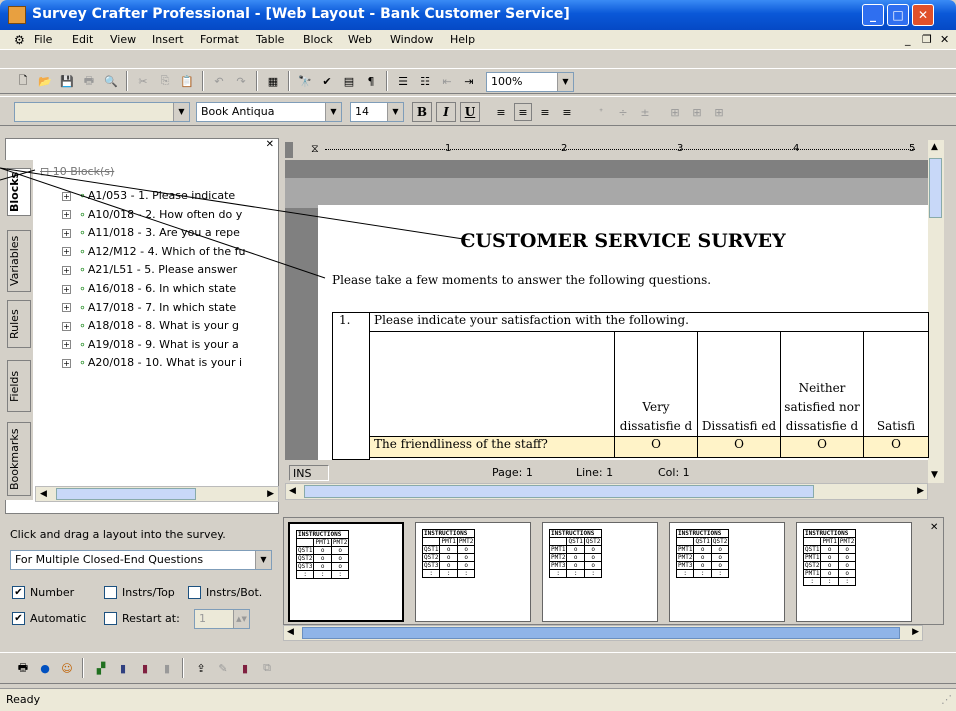 The height and width of the screenshot is (711, 956). Describe the element at coordinates (934, 475) in the screenshot. I see `scroll-down-icon: ▼` at that location.